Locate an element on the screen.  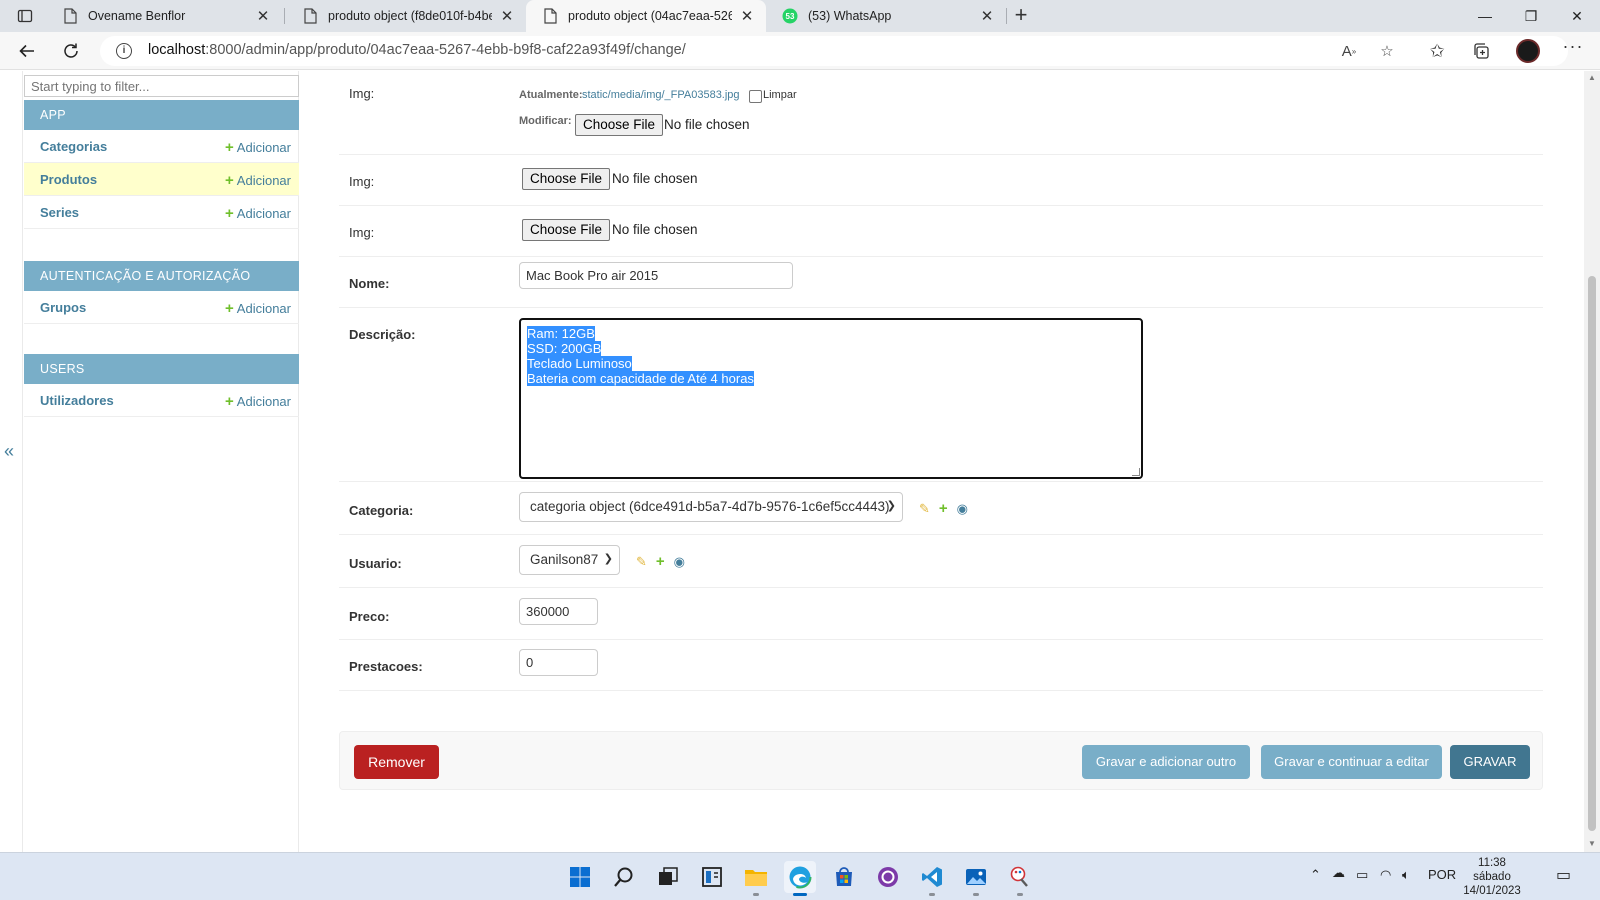
back-icon is located at coordinates (27, 51).